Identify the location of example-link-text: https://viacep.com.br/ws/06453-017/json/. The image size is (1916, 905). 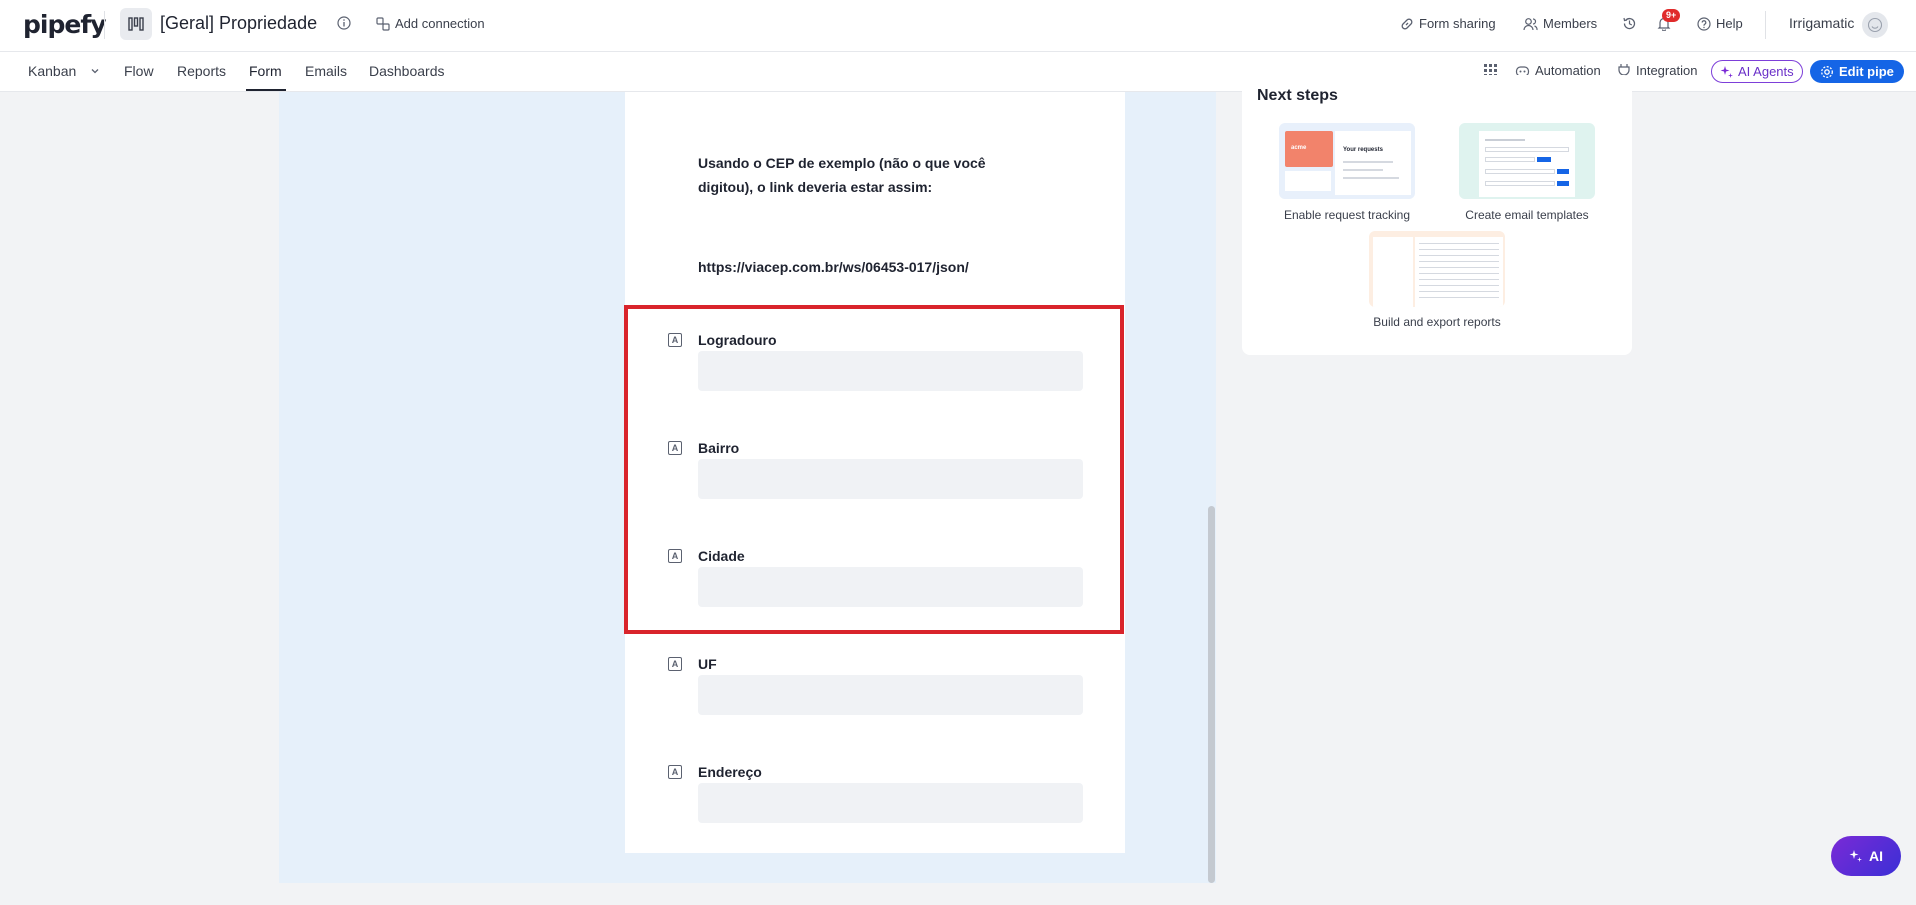
(833, 267).